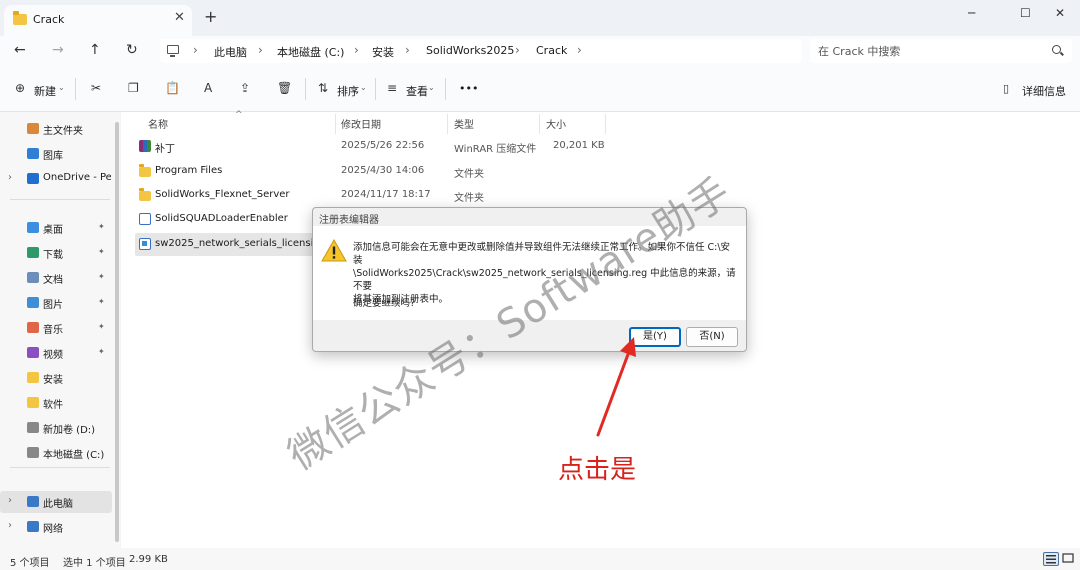 The height and width of the screenshot is (570, 1080). What do you see at coordinates (1056, 49) in the screenshot?
I see `search-icon` at bounding box center [1056, 49].